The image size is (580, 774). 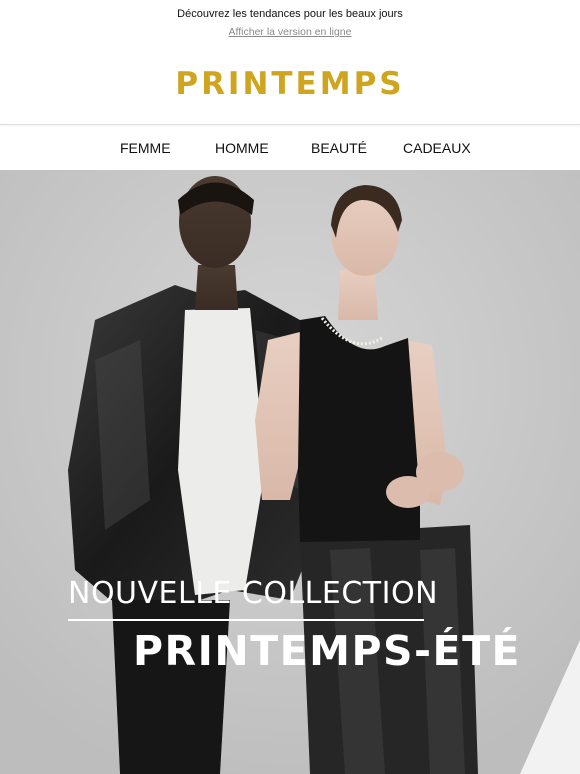 What do you see at coordinates (290, 84) in the screenshot?
I see `printemps-logo: PRINTEMPS` at bounding box center [290, 84].